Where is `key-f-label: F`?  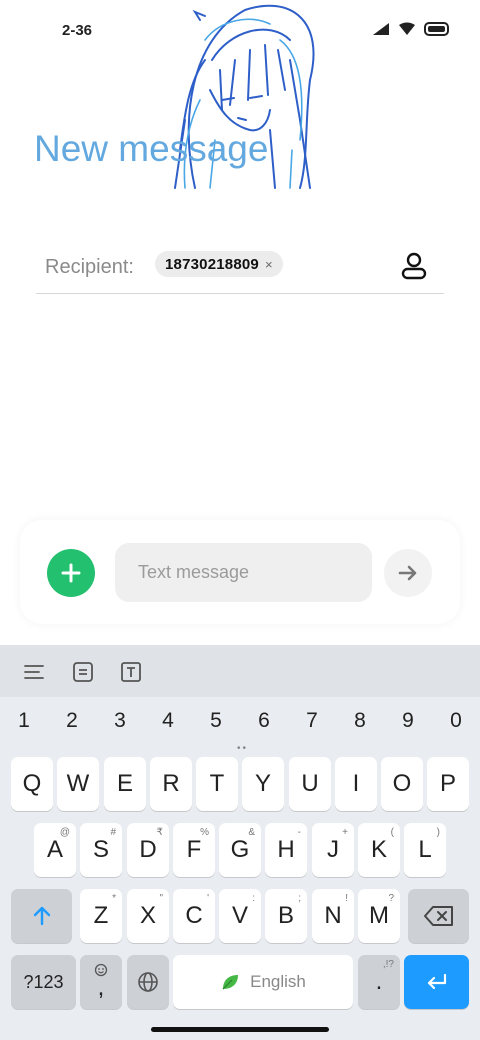
key-f-label: F is located at coordinates (194, 849).